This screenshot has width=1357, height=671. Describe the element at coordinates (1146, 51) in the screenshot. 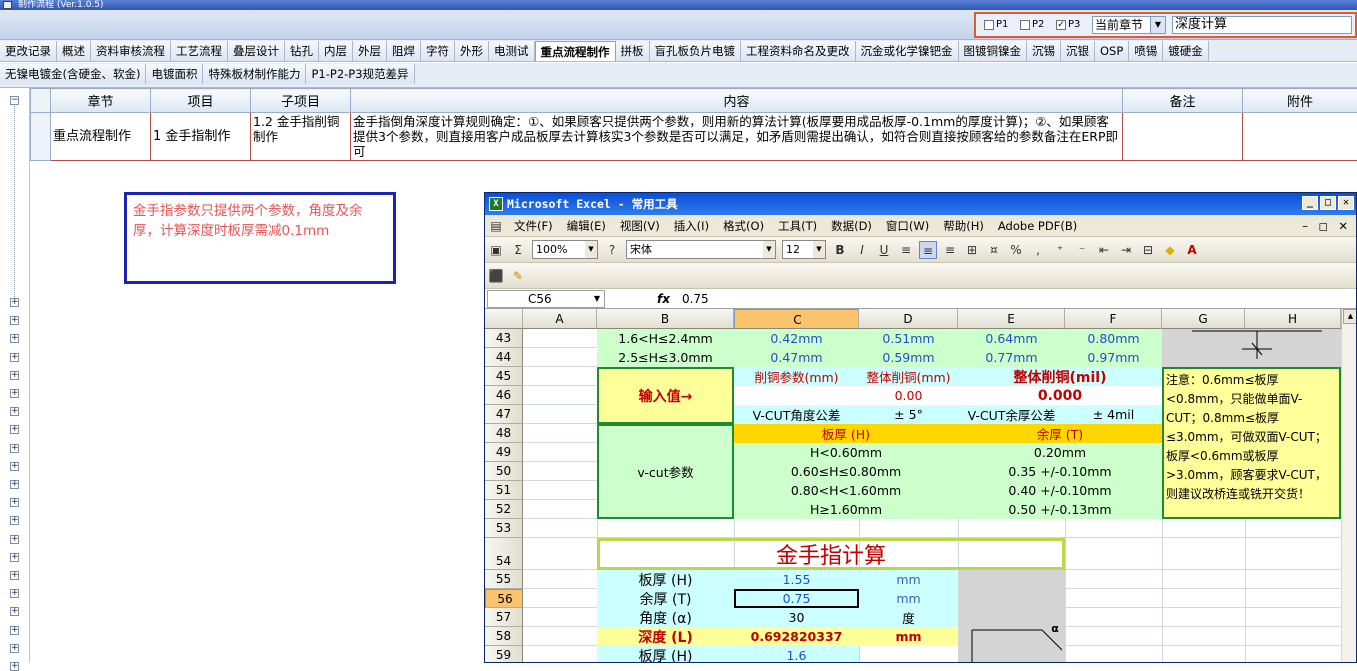

I see `tab-tabs_row1-21: 喷锡` at that location.